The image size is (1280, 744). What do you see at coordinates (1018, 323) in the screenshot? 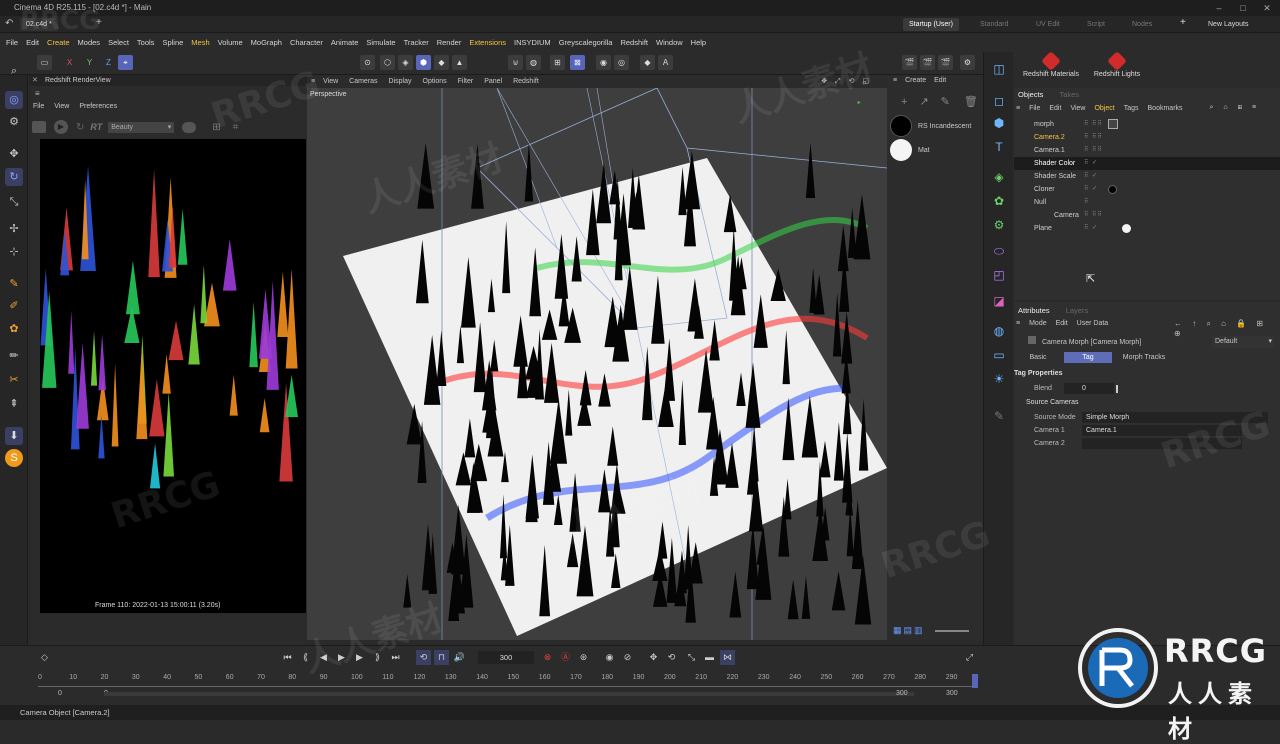
I see `attribute-menu-icon: ≡` at bounding box center [1018, 323].